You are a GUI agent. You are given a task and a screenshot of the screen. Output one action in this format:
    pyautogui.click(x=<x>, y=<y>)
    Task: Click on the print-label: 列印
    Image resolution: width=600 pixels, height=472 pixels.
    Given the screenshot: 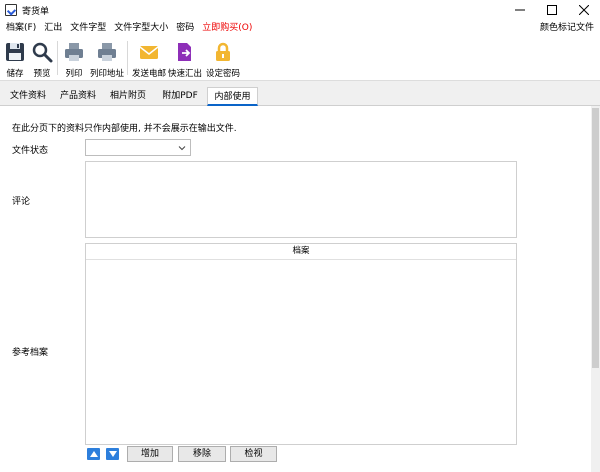 What is the action you would take?
    pyautogui.click(x=74, y=74)
    